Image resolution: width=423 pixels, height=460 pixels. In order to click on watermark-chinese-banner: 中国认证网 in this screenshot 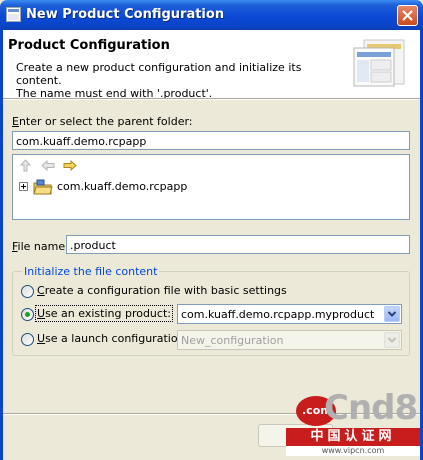, I will do `click(353, 437)`.